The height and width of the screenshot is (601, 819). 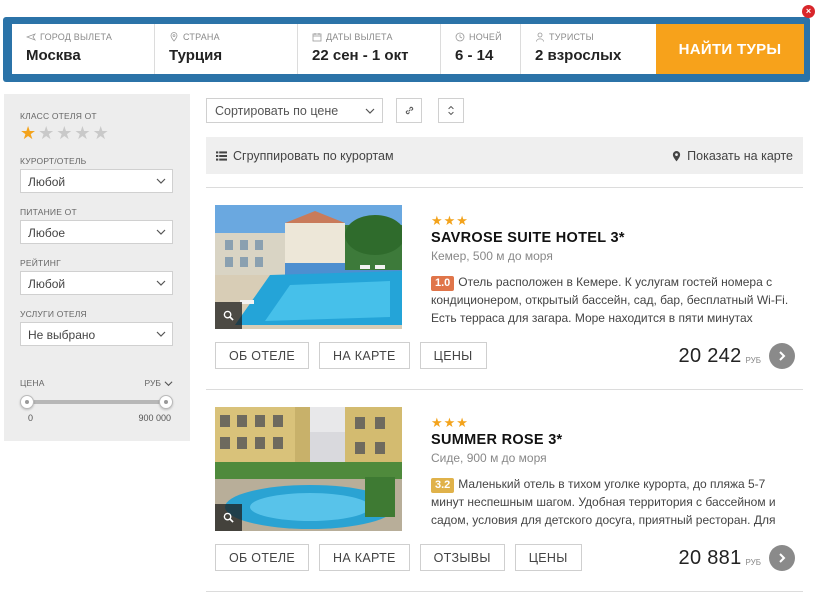 I want to click on country-value: Турция, so click(x=196, y=55).